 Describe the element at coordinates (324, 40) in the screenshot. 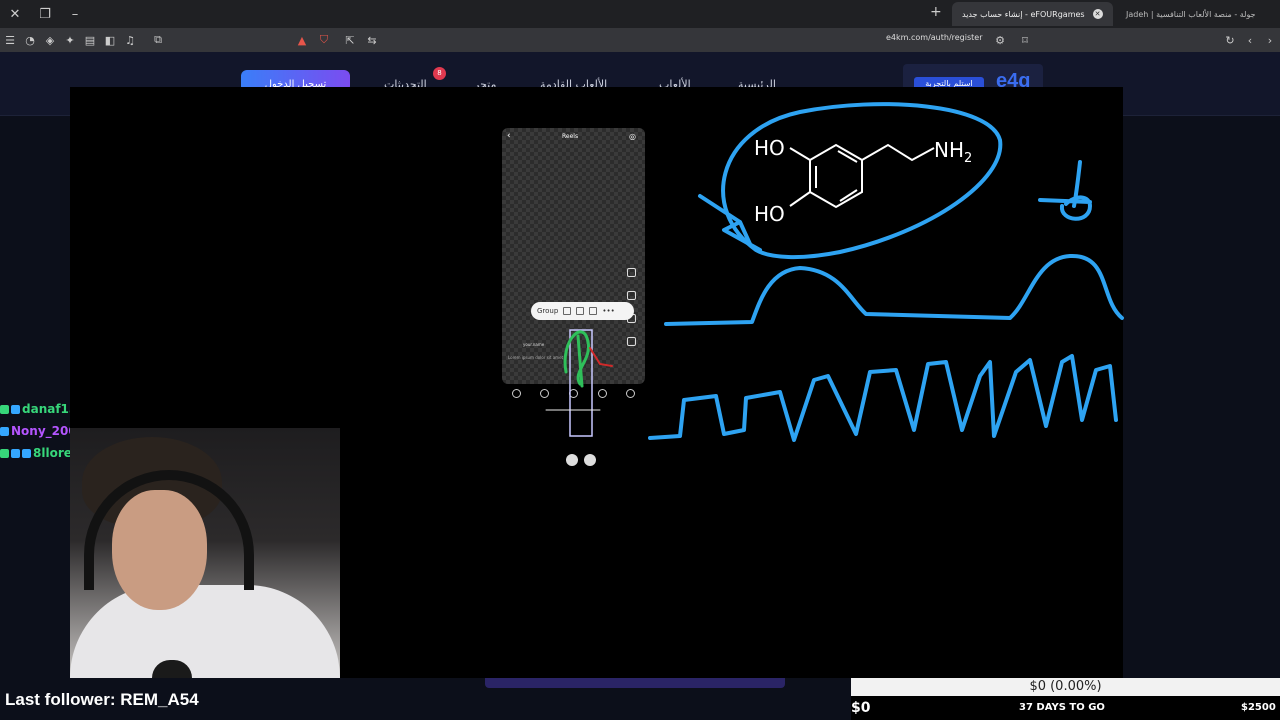

I see `brave-shield-icon: ⛉` at that location.